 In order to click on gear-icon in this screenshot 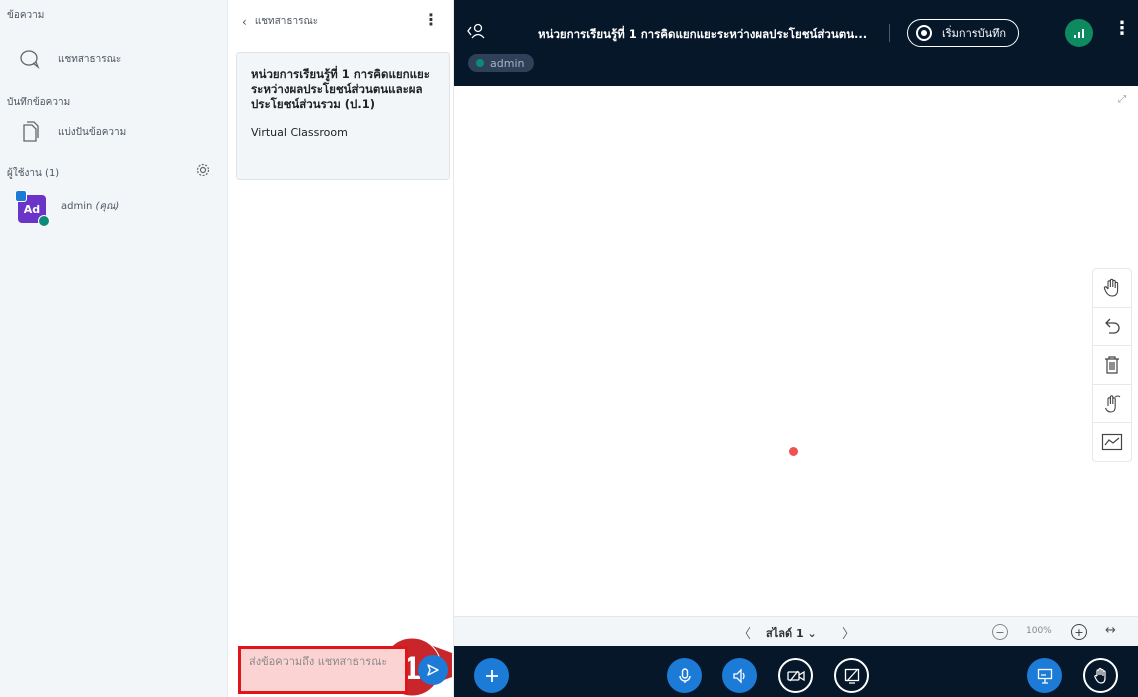, I will do `click(203, 170)`.